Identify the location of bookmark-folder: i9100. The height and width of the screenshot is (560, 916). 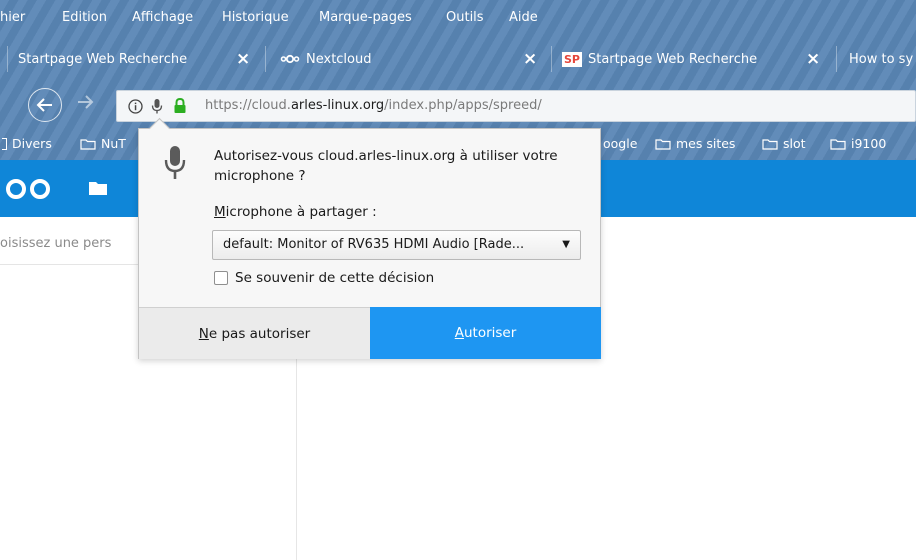
(858, 143).